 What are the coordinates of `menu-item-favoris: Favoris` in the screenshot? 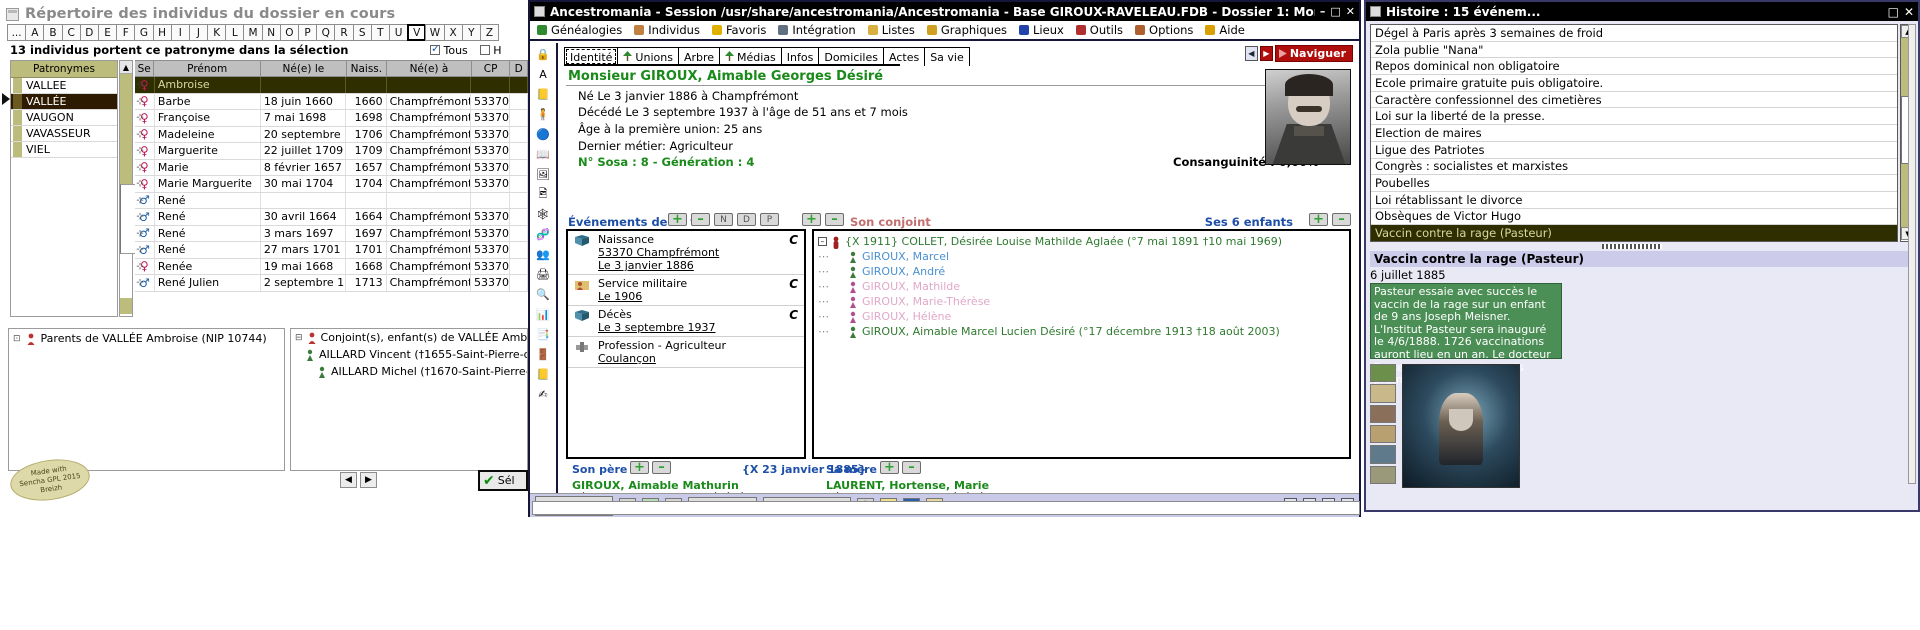 It's located at (738, 30).